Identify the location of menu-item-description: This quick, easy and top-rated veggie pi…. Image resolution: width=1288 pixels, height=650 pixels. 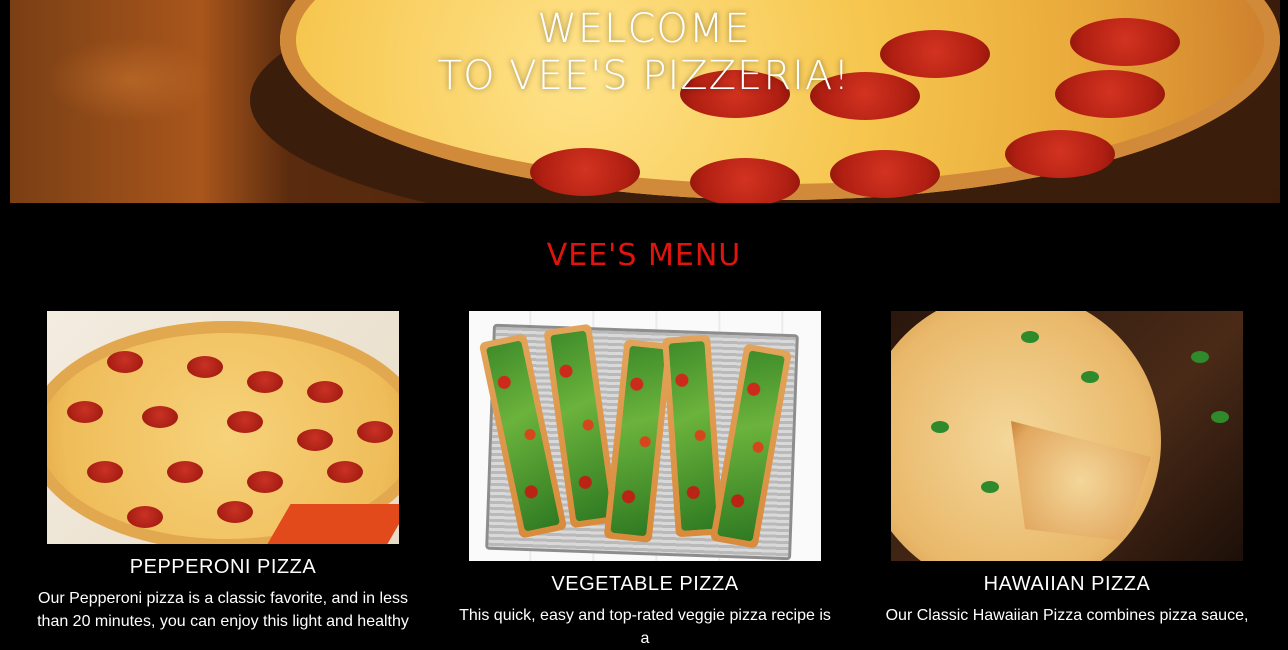
(645, 627).